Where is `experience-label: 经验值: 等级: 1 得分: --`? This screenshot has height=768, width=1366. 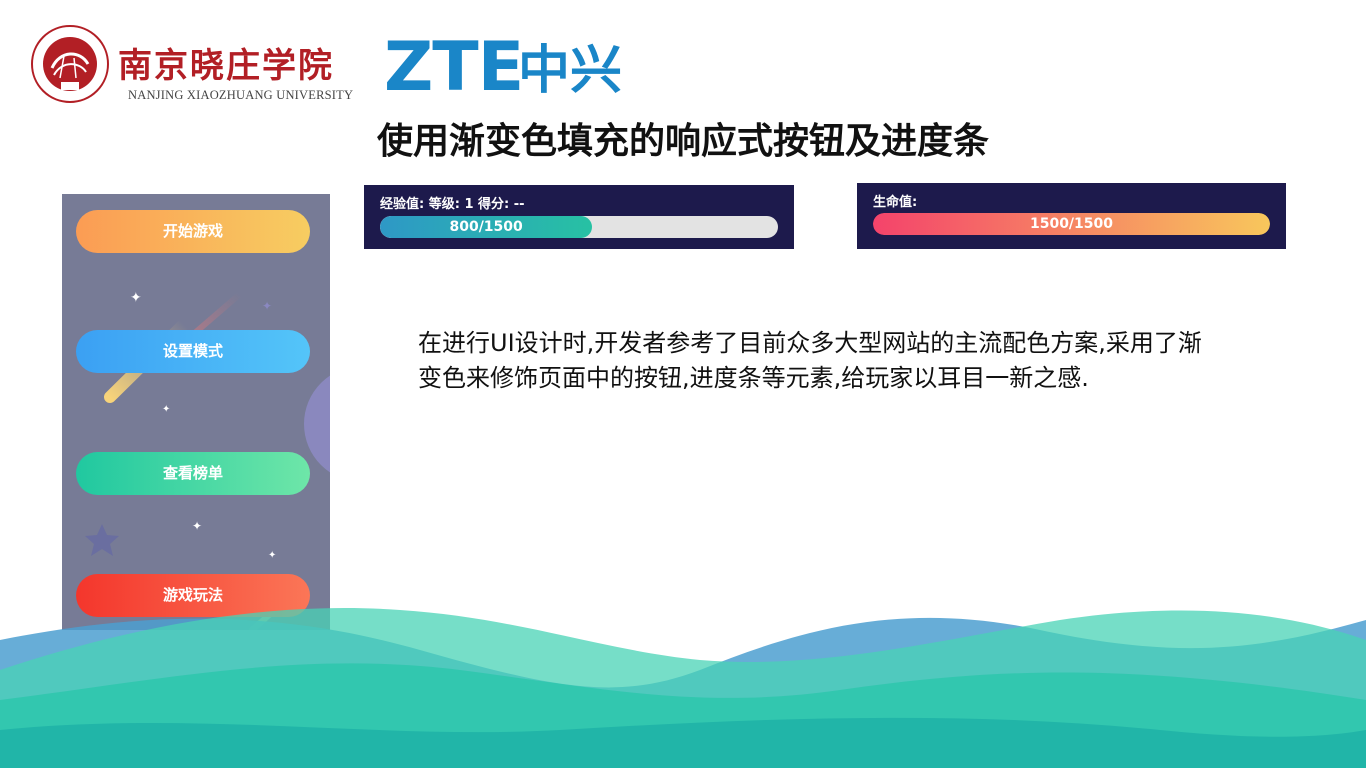 experience-label: 经验值: 等级: 1 得分: -- is located at coordinates (452, 204).